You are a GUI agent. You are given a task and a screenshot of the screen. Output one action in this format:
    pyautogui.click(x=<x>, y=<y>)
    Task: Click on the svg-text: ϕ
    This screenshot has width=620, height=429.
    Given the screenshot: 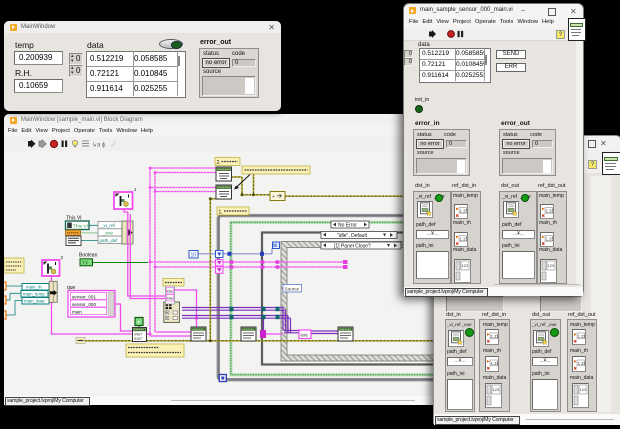 What is the action you would take?
    pyautogui.click(x=104, y=146)
    